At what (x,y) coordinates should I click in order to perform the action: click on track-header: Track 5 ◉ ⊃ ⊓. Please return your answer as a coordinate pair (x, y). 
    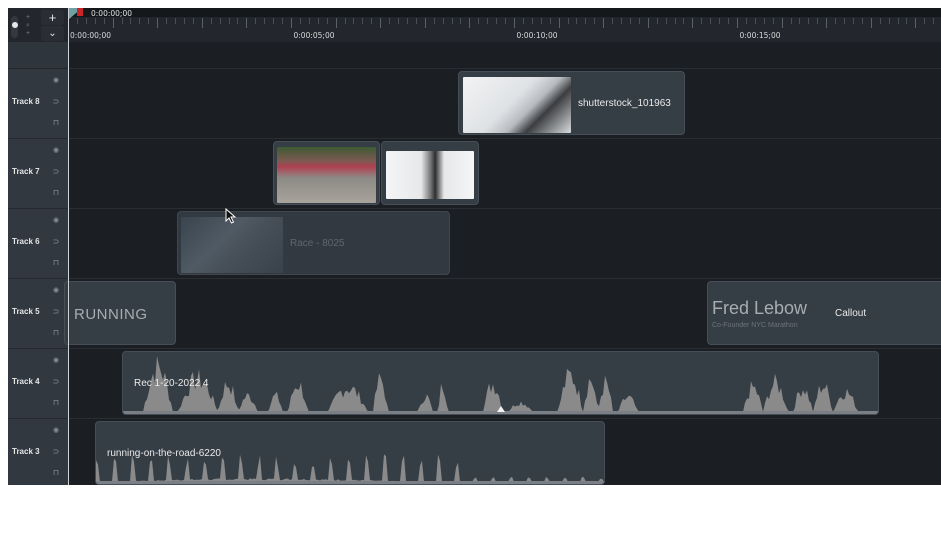
    Looking at the image, I should click on (38, 314).